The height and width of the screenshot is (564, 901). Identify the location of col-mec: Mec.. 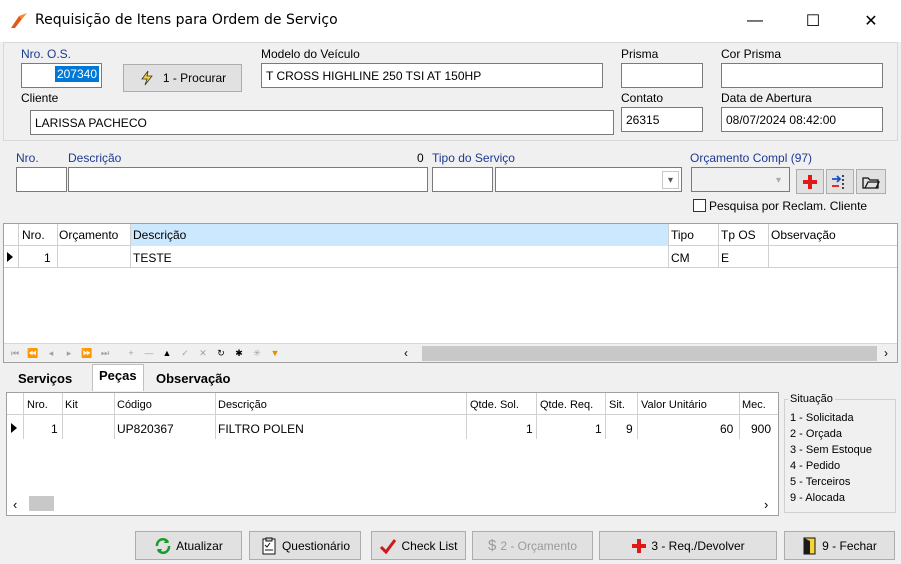
(754, 405).